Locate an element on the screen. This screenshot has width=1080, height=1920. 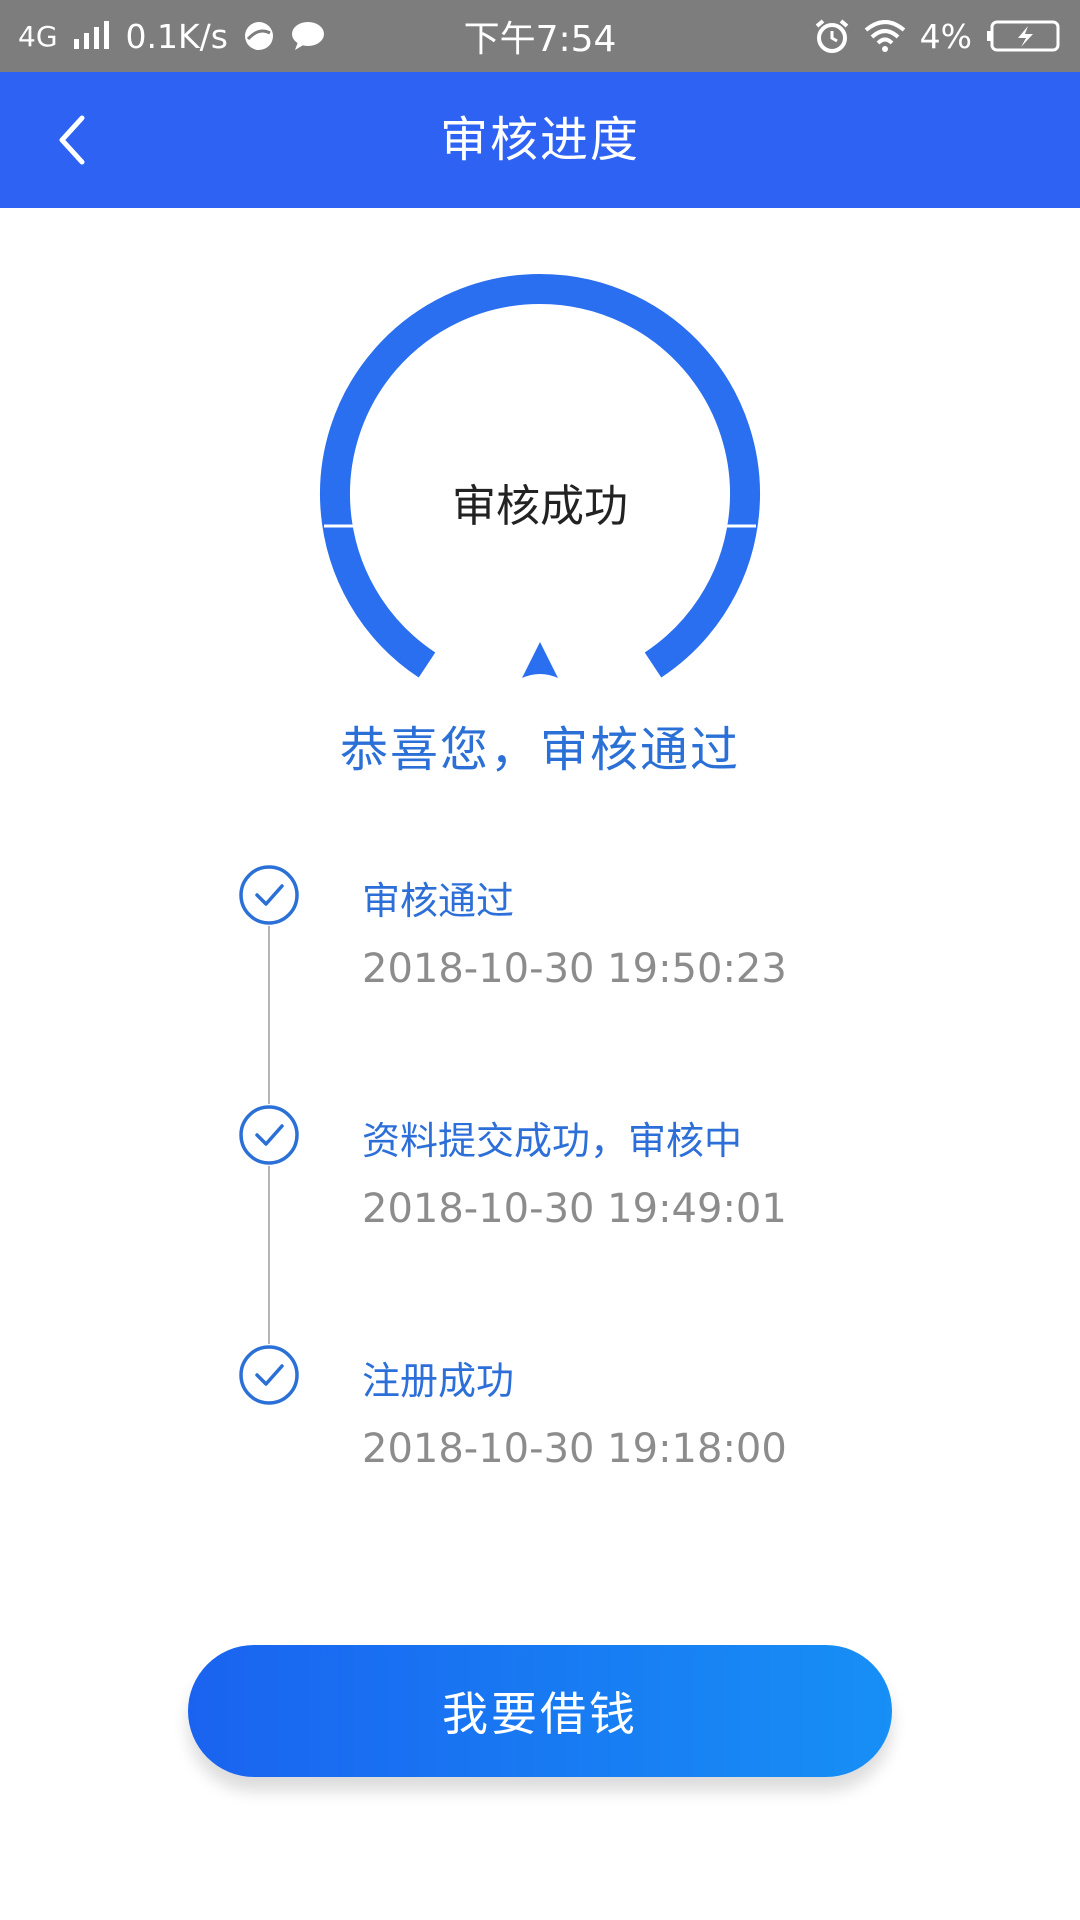
battery-percent: 4% is located at coordinates (945, 36).